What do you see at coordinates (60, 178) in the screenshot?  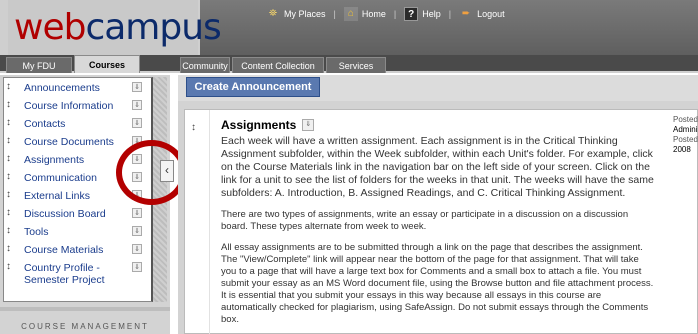 I see `sidebar-item-label: Communication` at bounding box center [60, 178].